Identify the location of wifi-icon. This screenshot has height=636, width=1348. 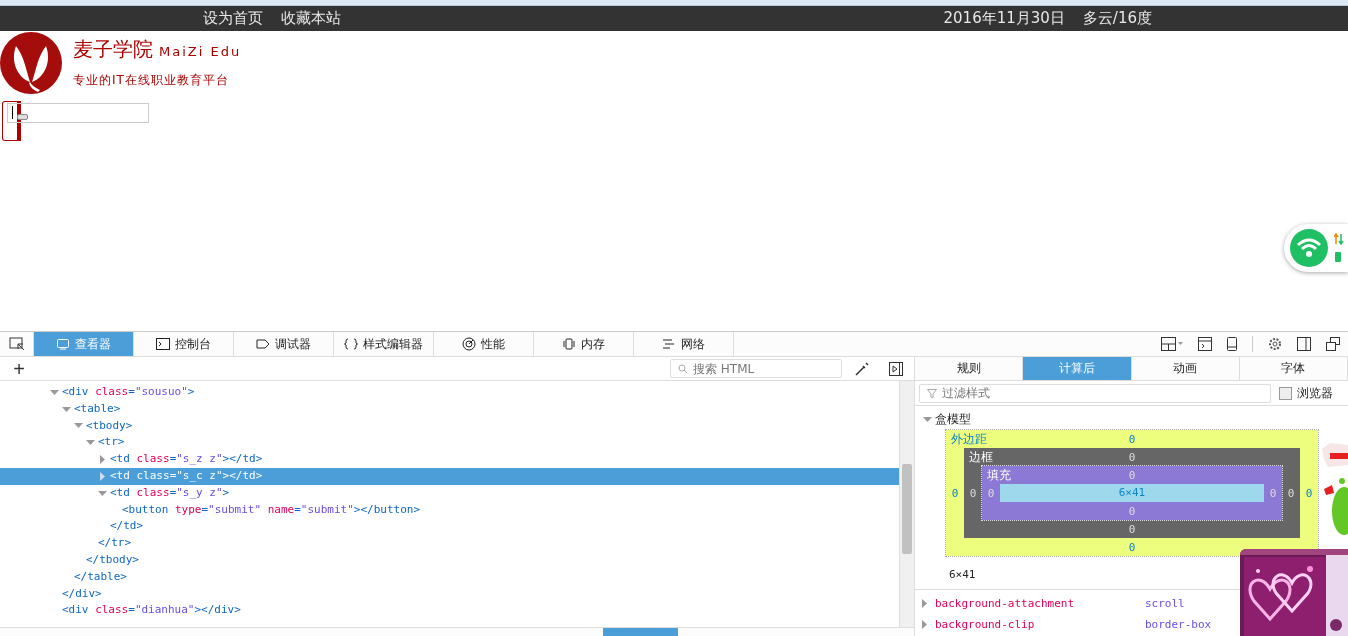
(1309, 248).